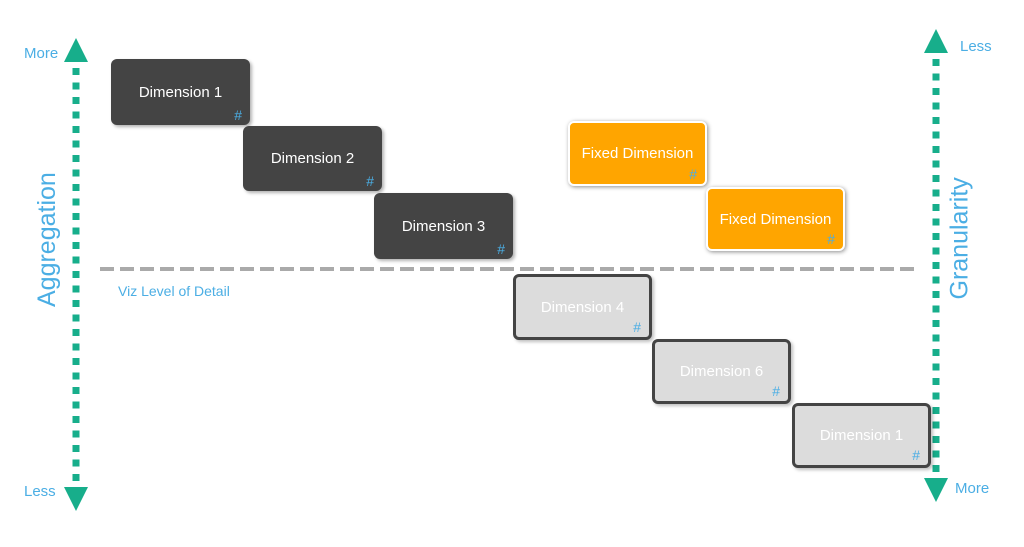 The height and width of the screenshot is (547, 1024). What do you see at coordinates (47, 239) in the screenshot?
I see `aggregation-title: Aggregation` at bounding box center [47, 239].